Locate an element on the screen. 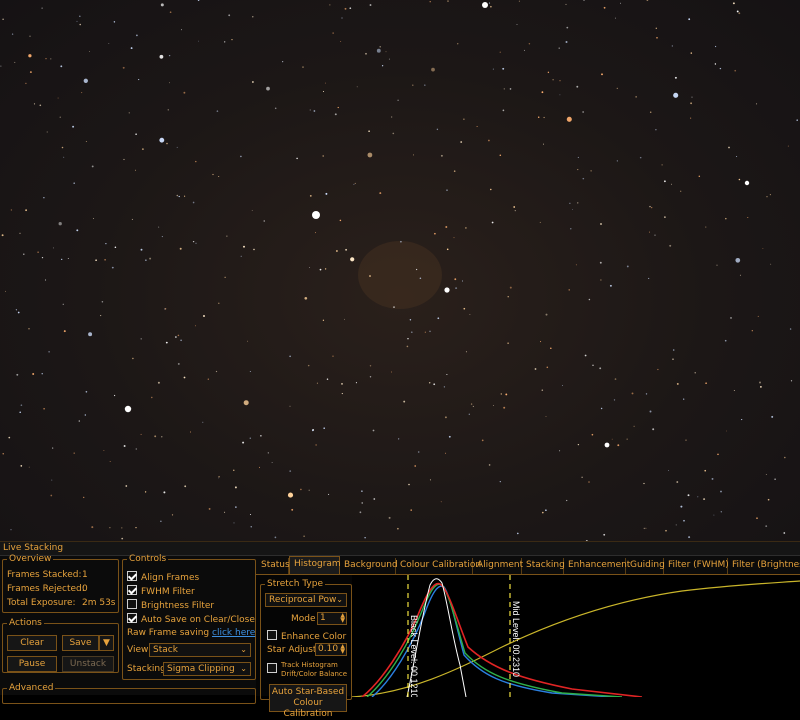 The width and height of the screenshot is (800, 720). raw-frame-saving-row: Raw Frame saving click here is located at coordinates (191, 633).